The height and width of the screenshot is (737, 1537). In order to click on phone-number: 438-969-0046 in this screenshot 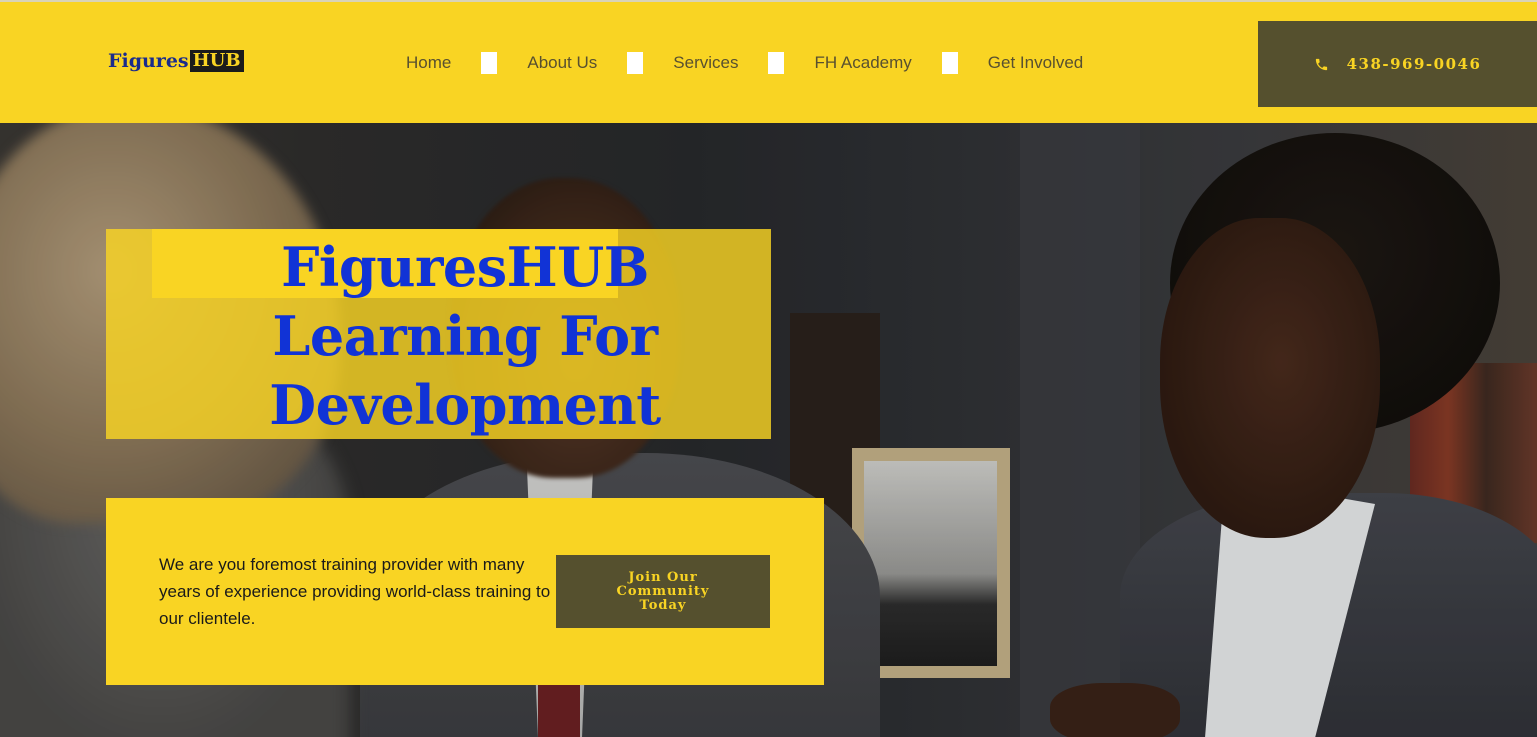, I will do `click(1414, 64)`.